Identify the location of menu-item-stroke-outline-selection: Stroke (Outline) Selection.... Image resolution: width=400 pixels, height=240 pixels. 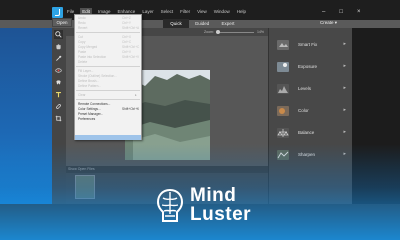
(97, 76).